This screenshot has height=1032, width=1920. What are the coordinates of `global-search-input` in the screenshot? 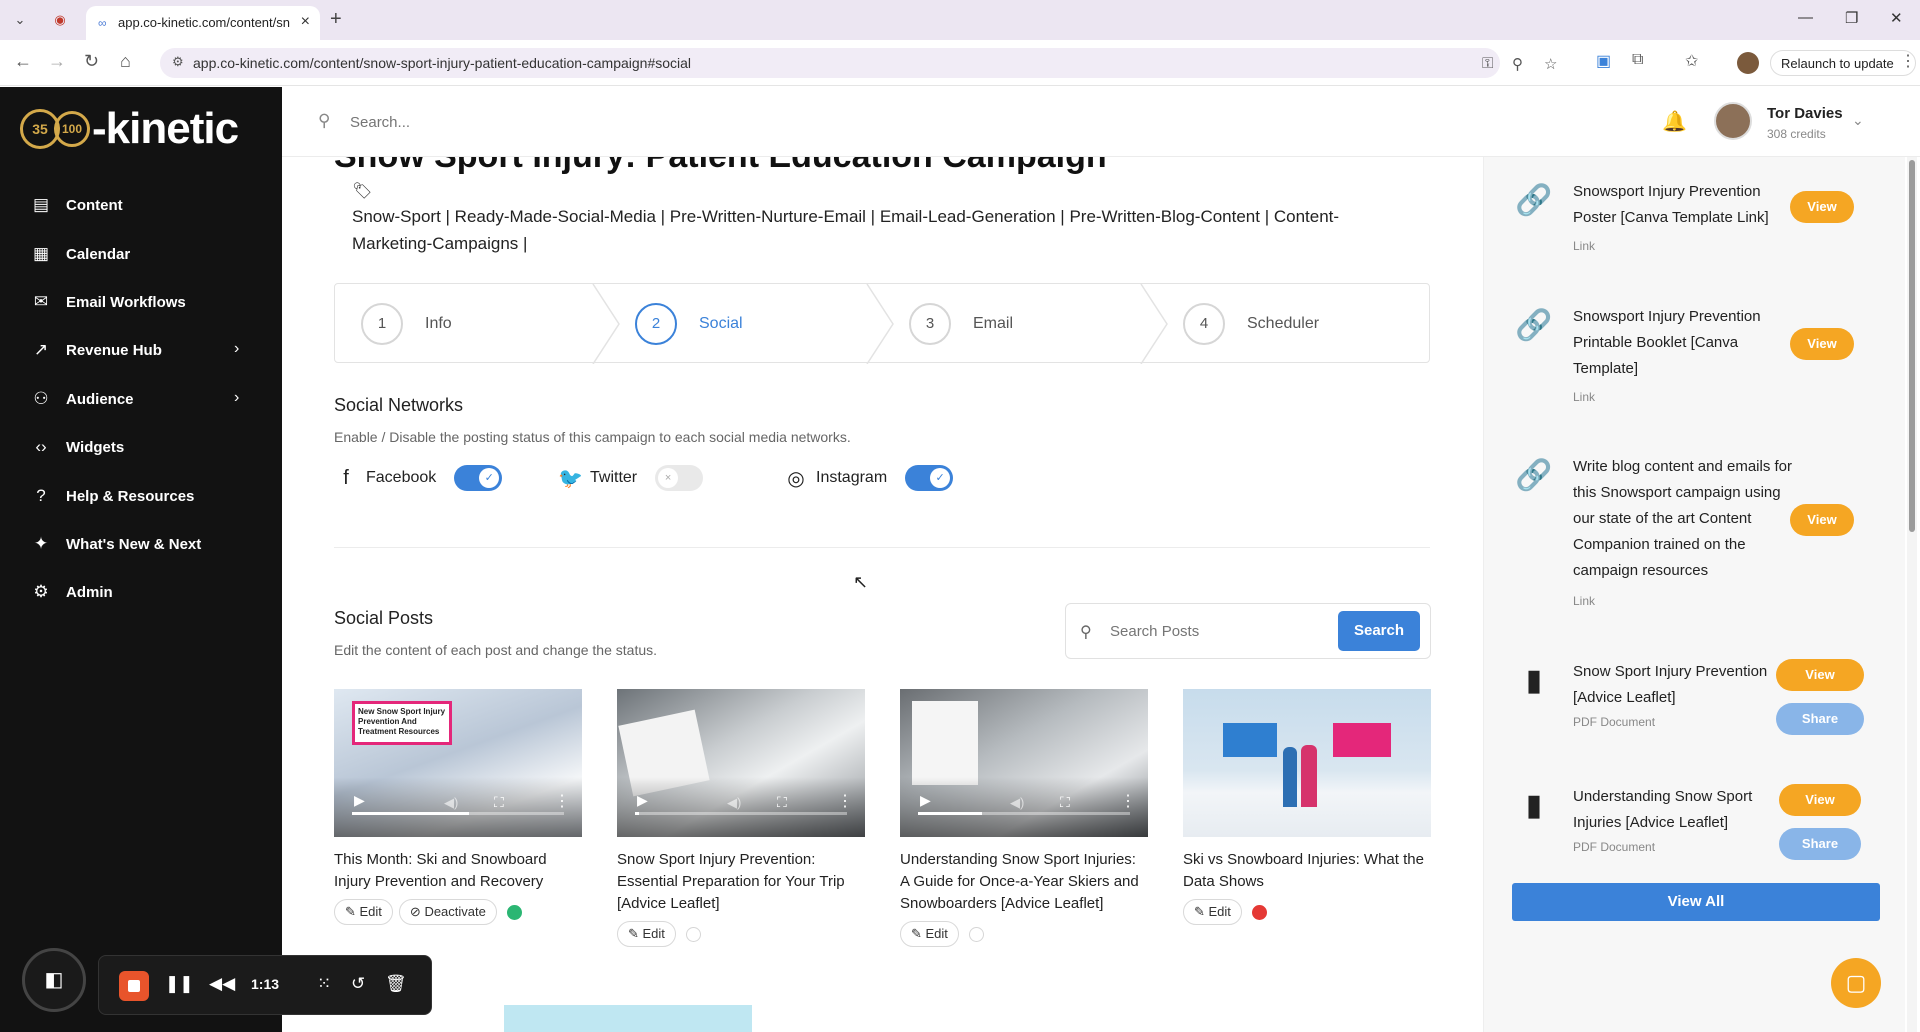 It's located at (500, 122).